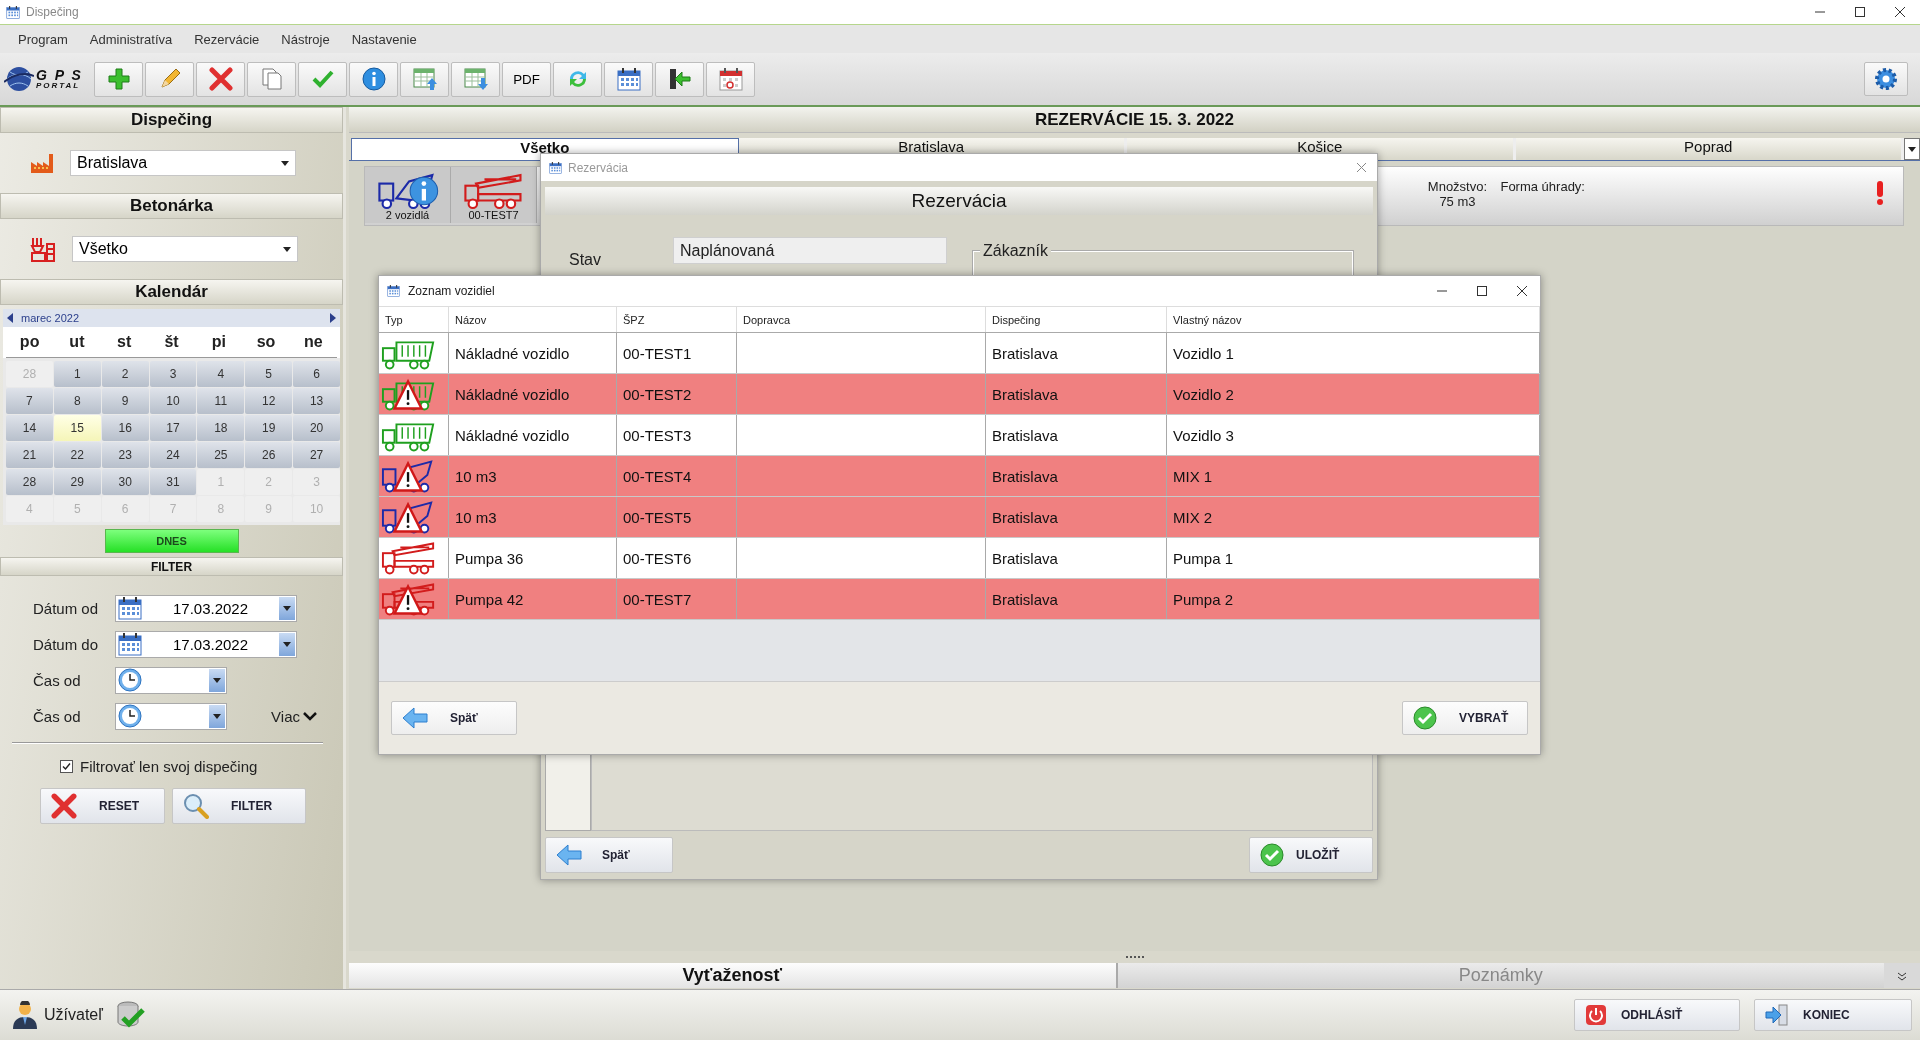  What do you see at coordinates (1833, 1015) in the screenshot?
I see `exit-button: KONIEC` at bounding box center [1833, 1015].